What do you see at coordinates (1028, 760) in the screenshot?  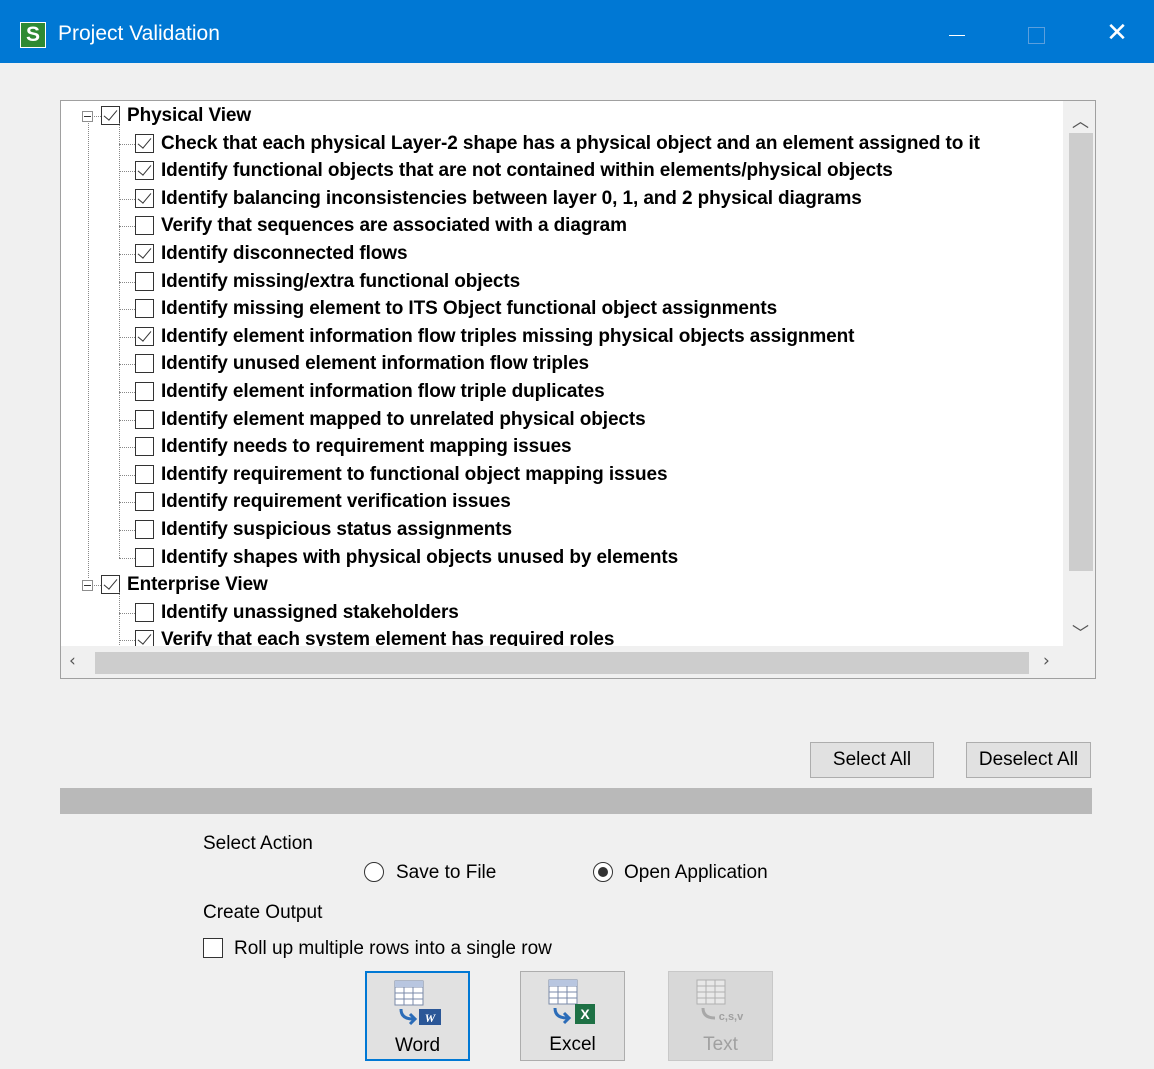 I see `deselect-all-button: Deselect All` at bounding box center [1028, 760].